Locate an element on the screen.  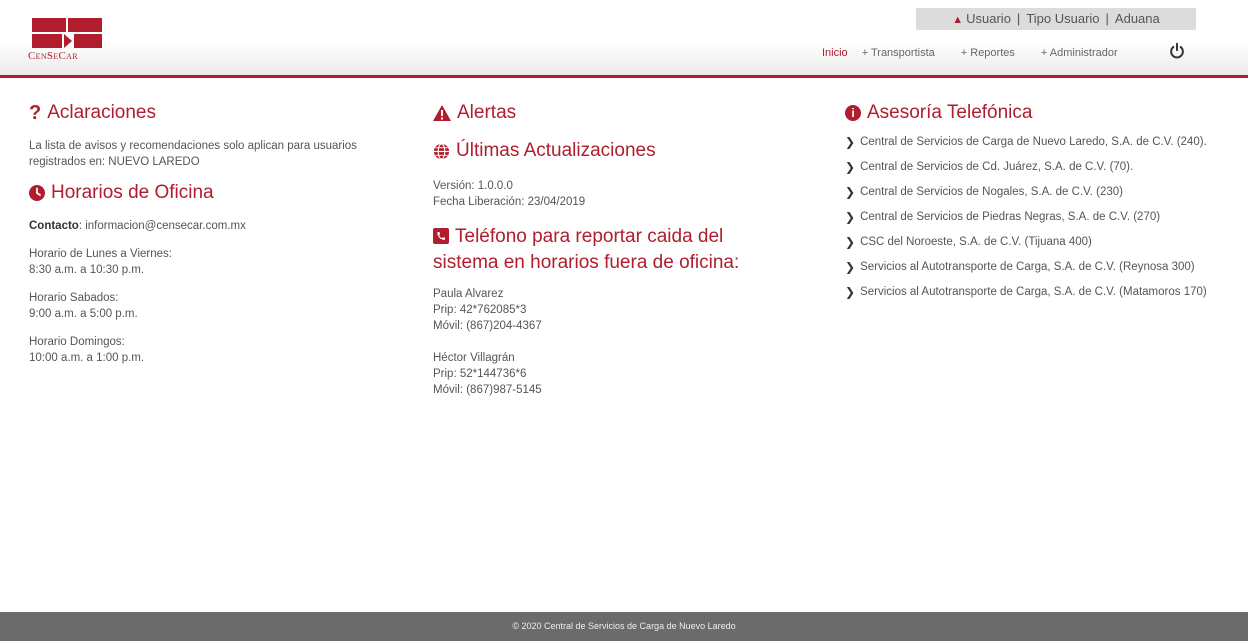
saturday-value: 9:00 a.m. a 5:00 p.m. is located at coordinates (83, 314).